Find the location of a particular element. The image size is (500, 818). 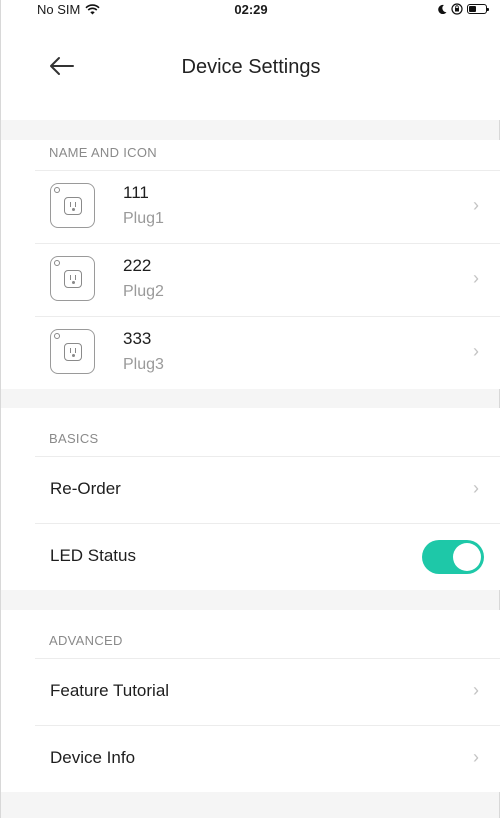

orientation-lock-icon is located at coordinates (457, 9).